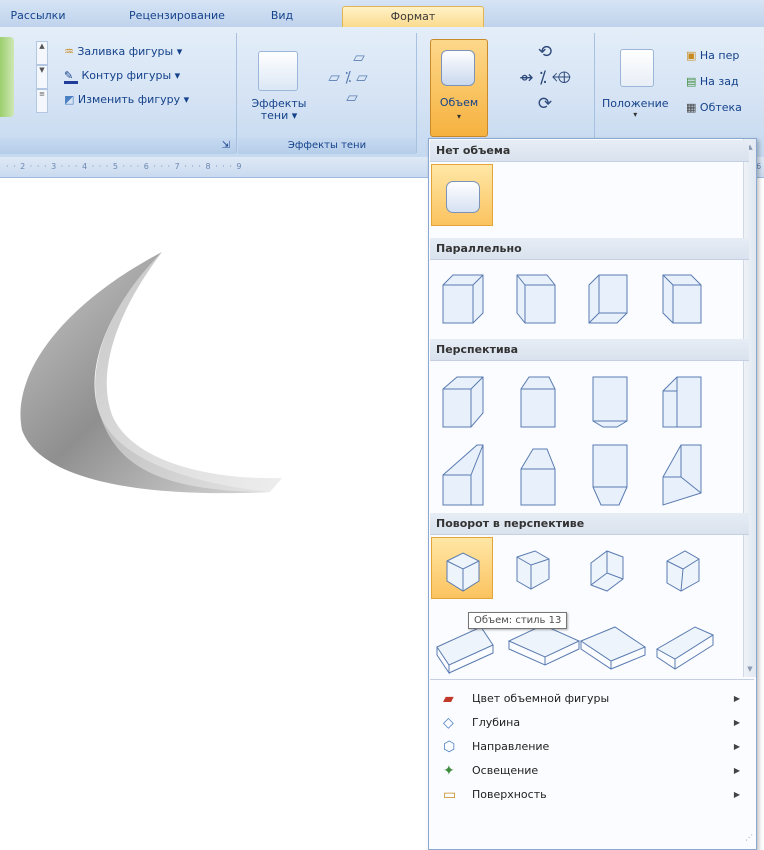 The height and width of the screenshot is (850, 764). I want to click on shape-outline-label: Контур фигуры, so click(126, 75).